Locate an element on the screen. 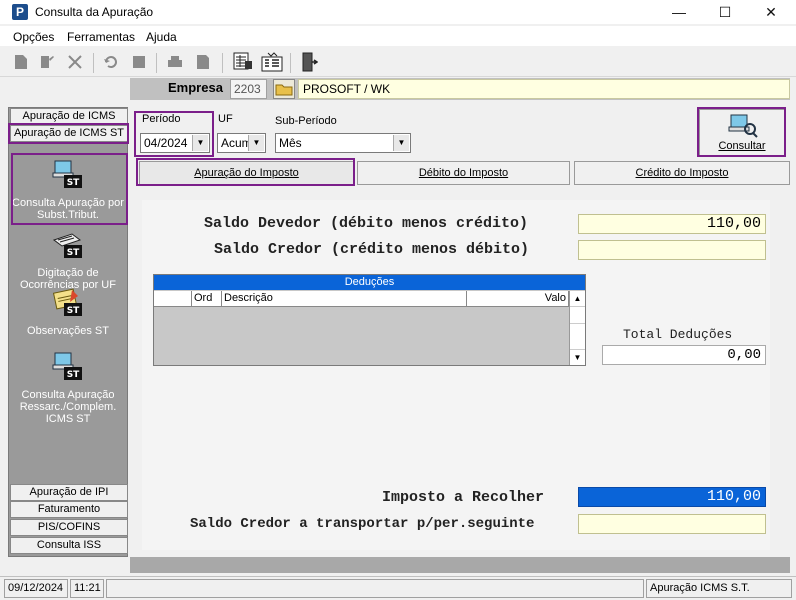 This screenshot has height=600, width=796. empresa-code-field: 2203 is located at coordinates (248, 89).